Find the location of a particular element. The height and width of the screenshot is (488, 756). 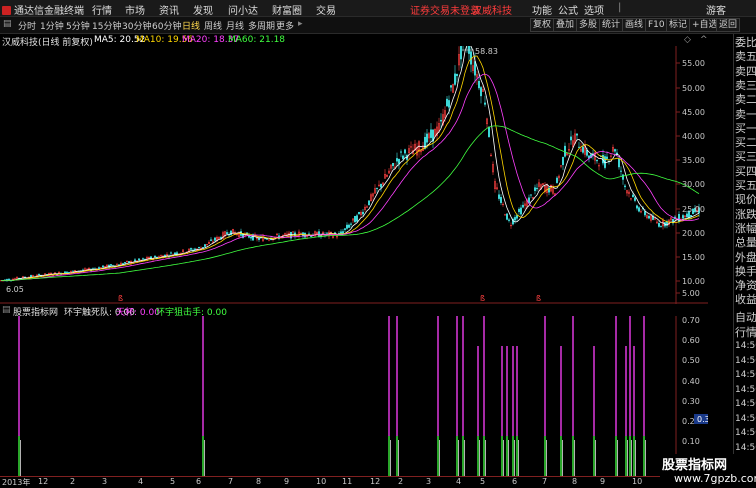

indicator-tick-label: 0.40 is located at coordinates (691, 381).